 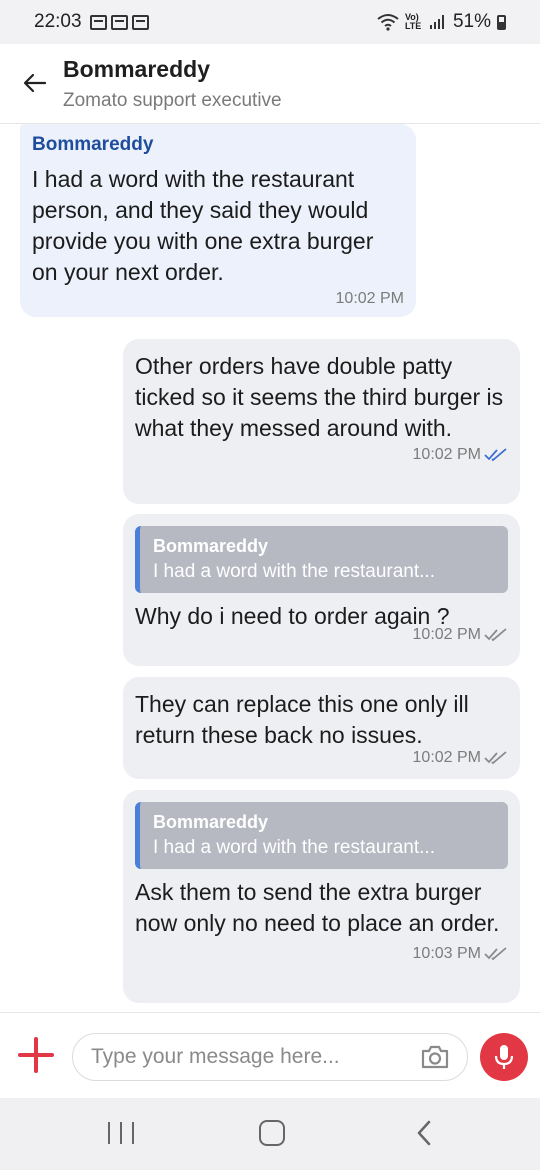 I want to click on camera-button, so click(x=435, y=1057).